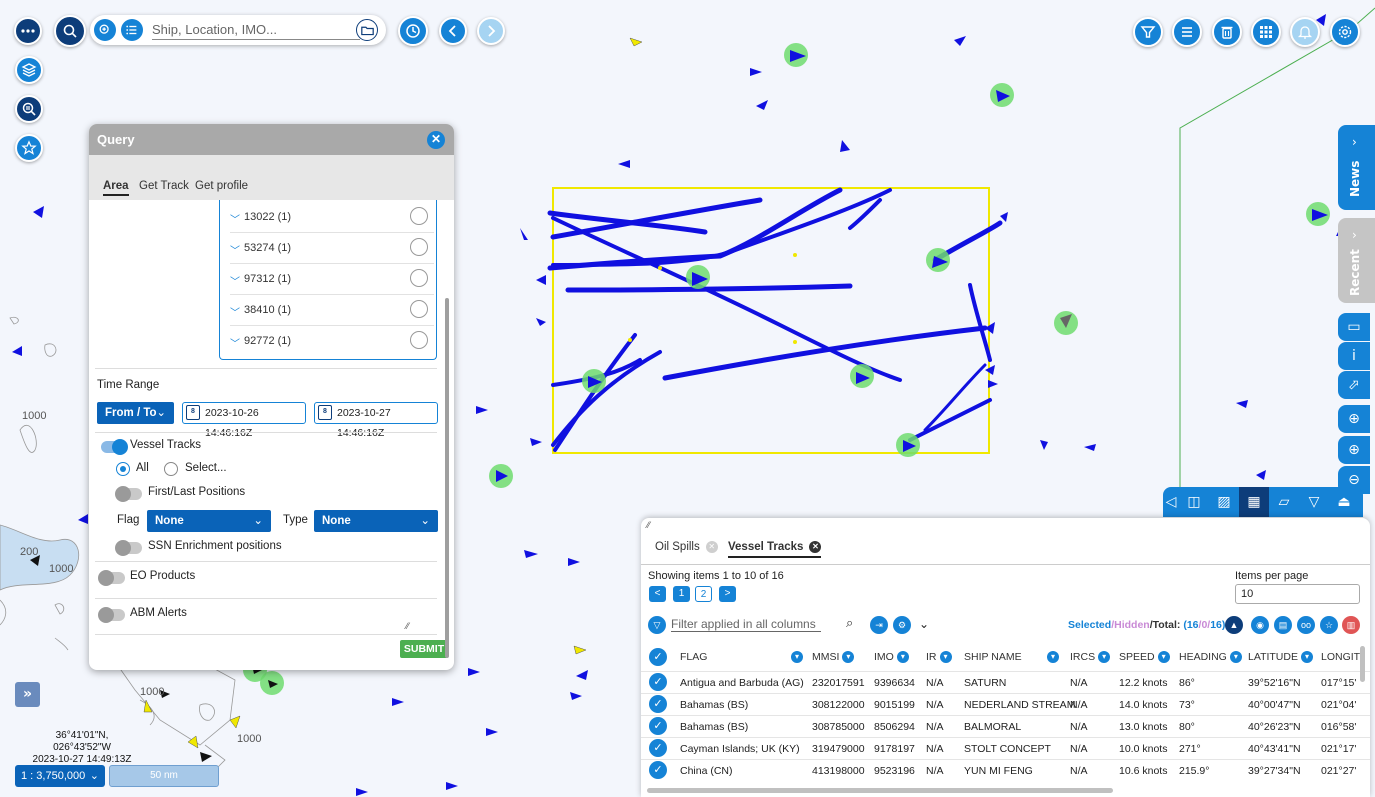 This screenshot has width=1375, height=797. What do you see at coordinates (436, 140) in the screenshot?
I see `close-query-button: ✕` at bounding box center [436, 140].